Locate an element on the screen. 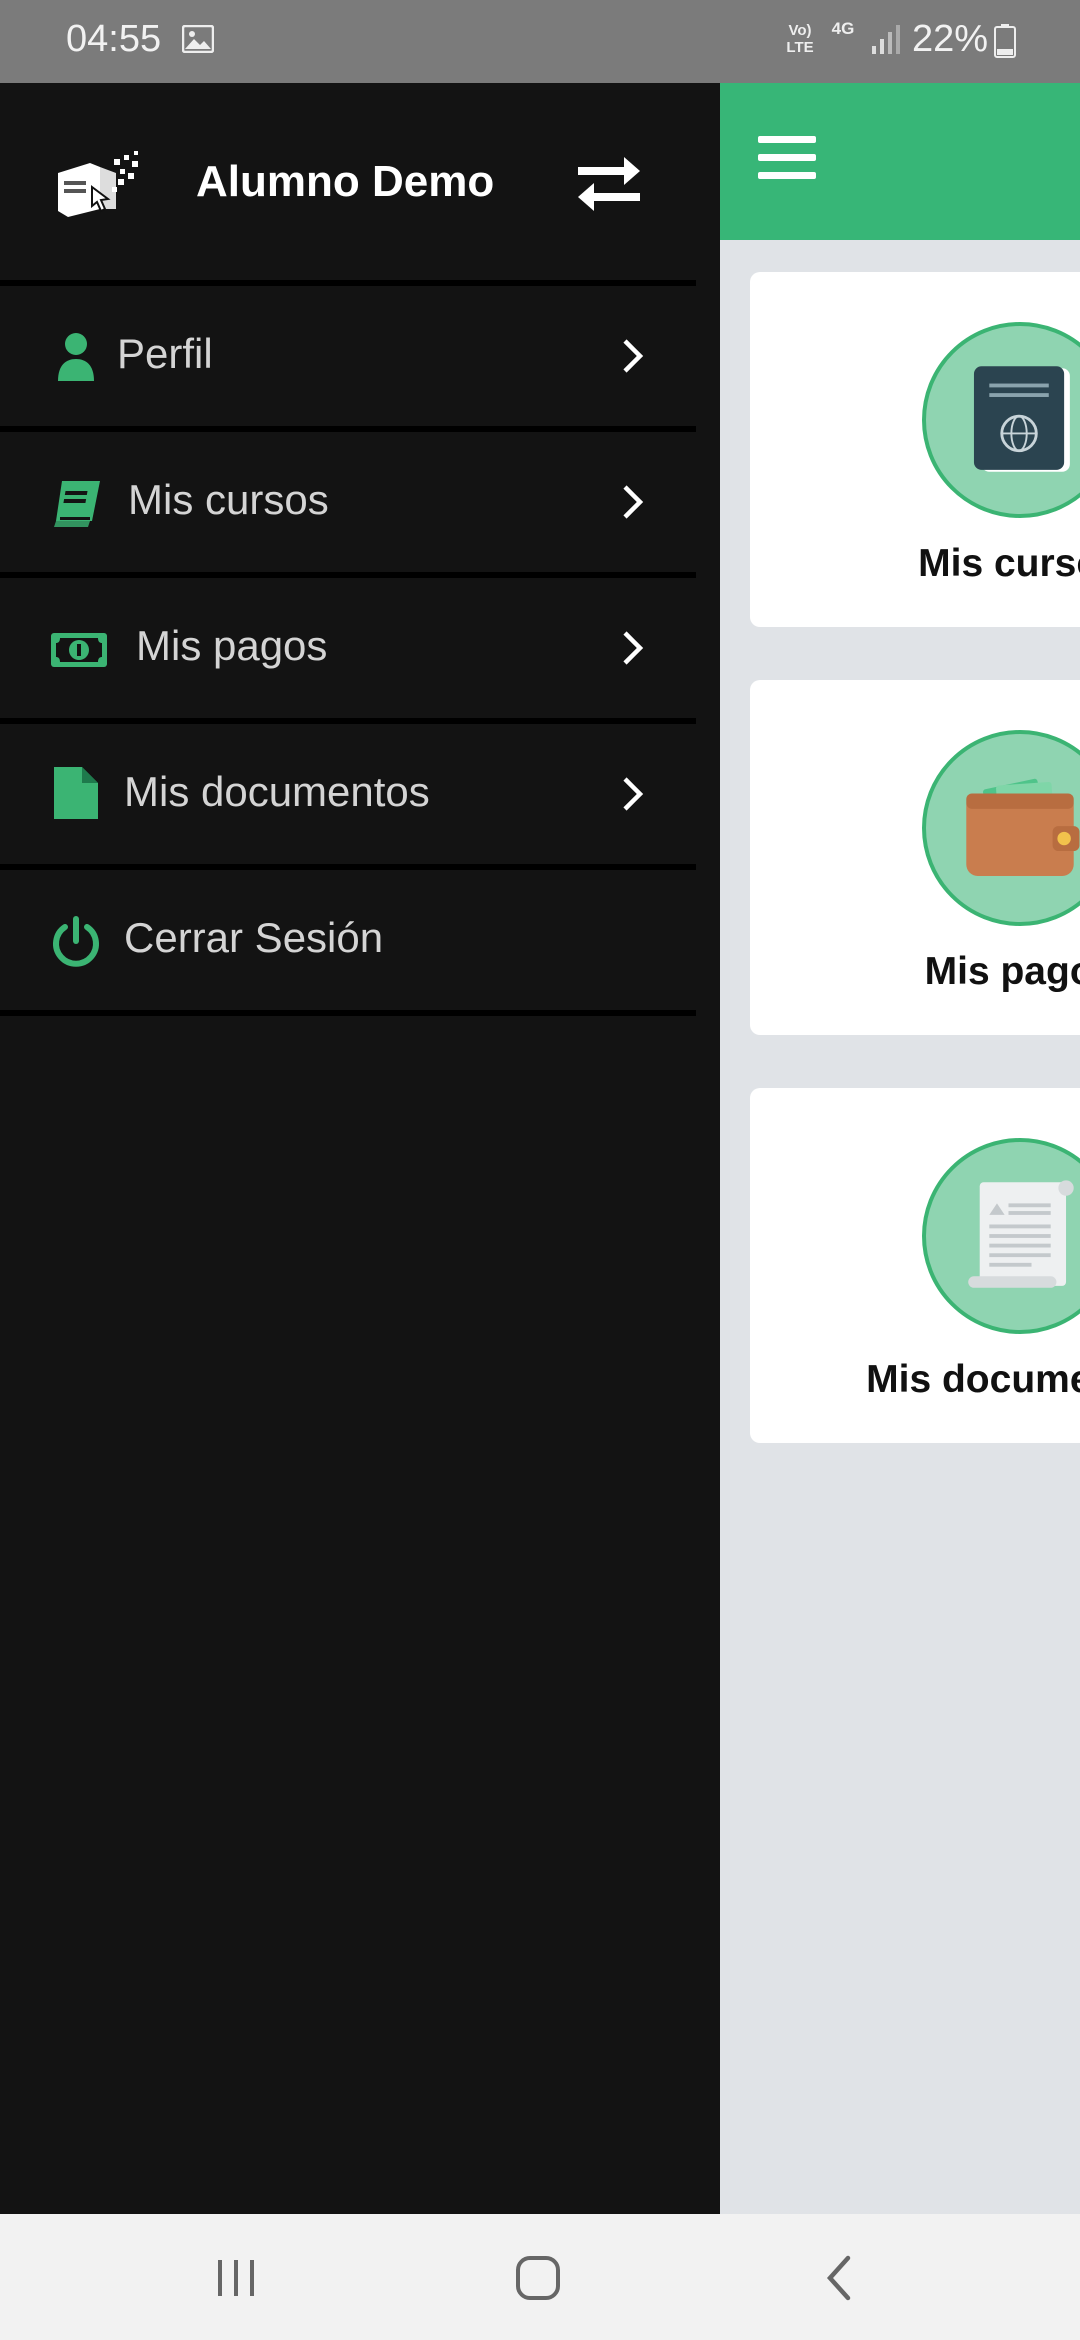 The width and height of the screenshot is (1080, 2340). wallet-icon is located at coordinates (1023, 827).